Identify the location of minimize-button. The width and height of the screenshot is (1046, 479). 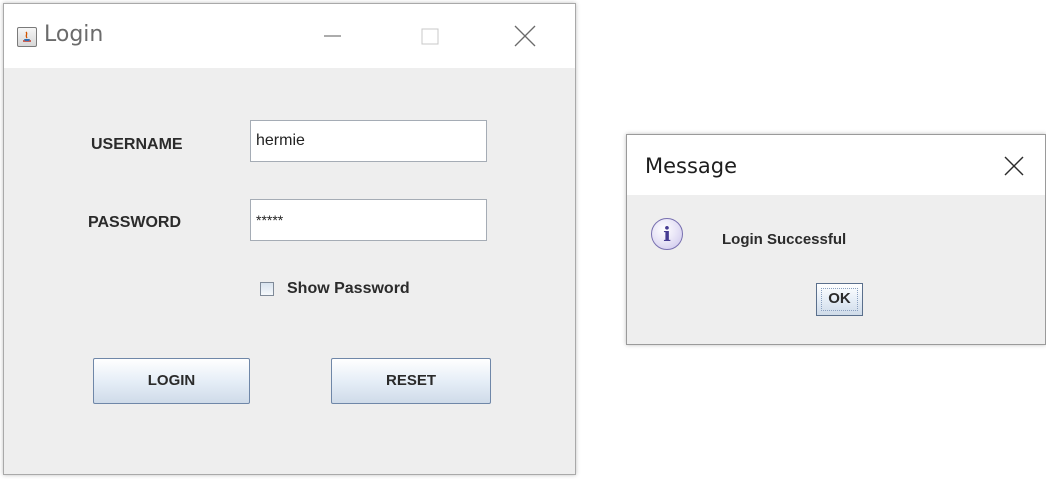
(332, 36).